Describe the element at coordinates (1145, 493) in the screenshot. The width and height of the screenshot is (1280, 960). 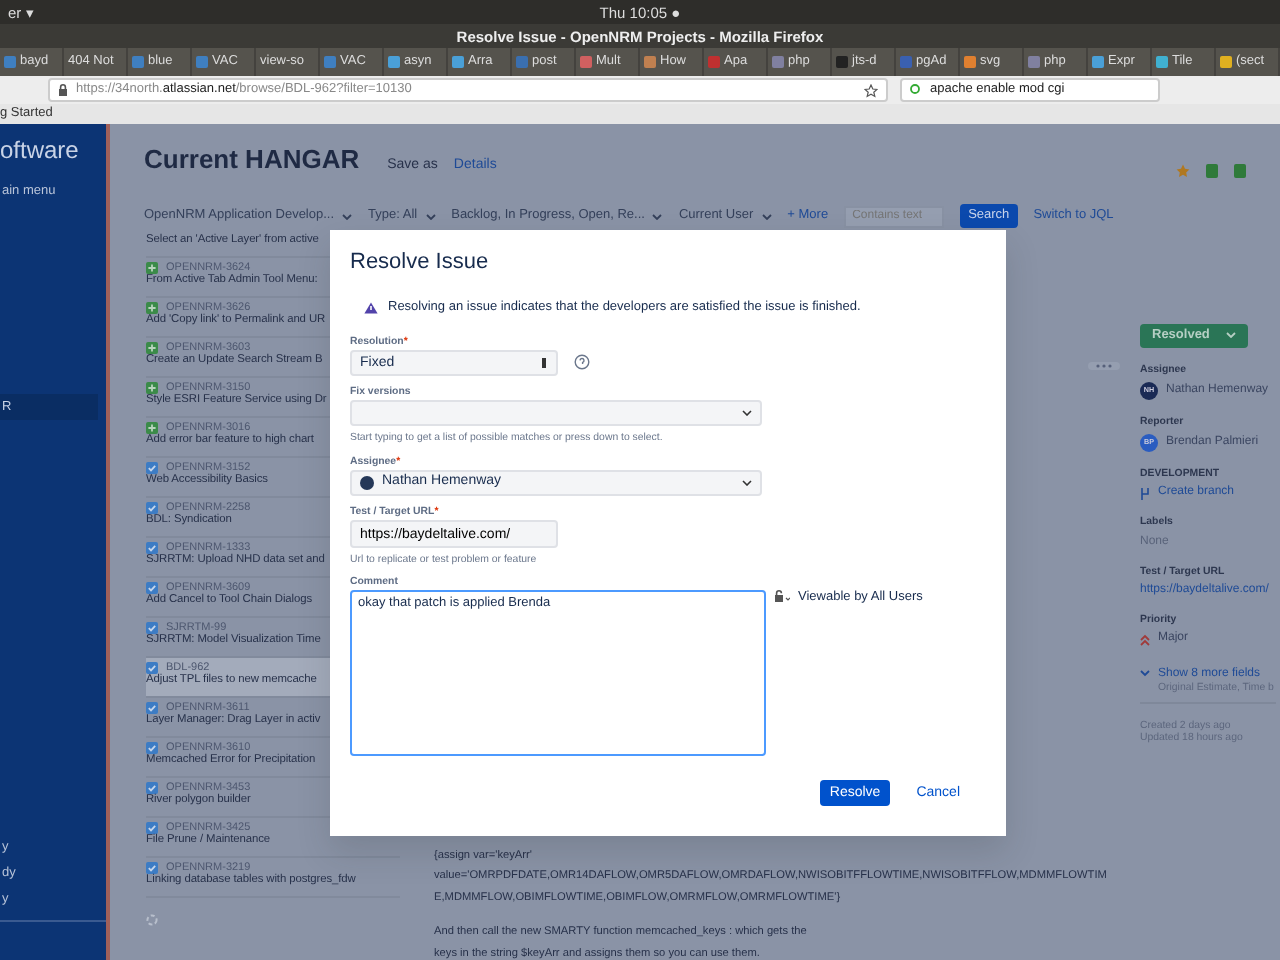
I see `branch-icon` at that location.